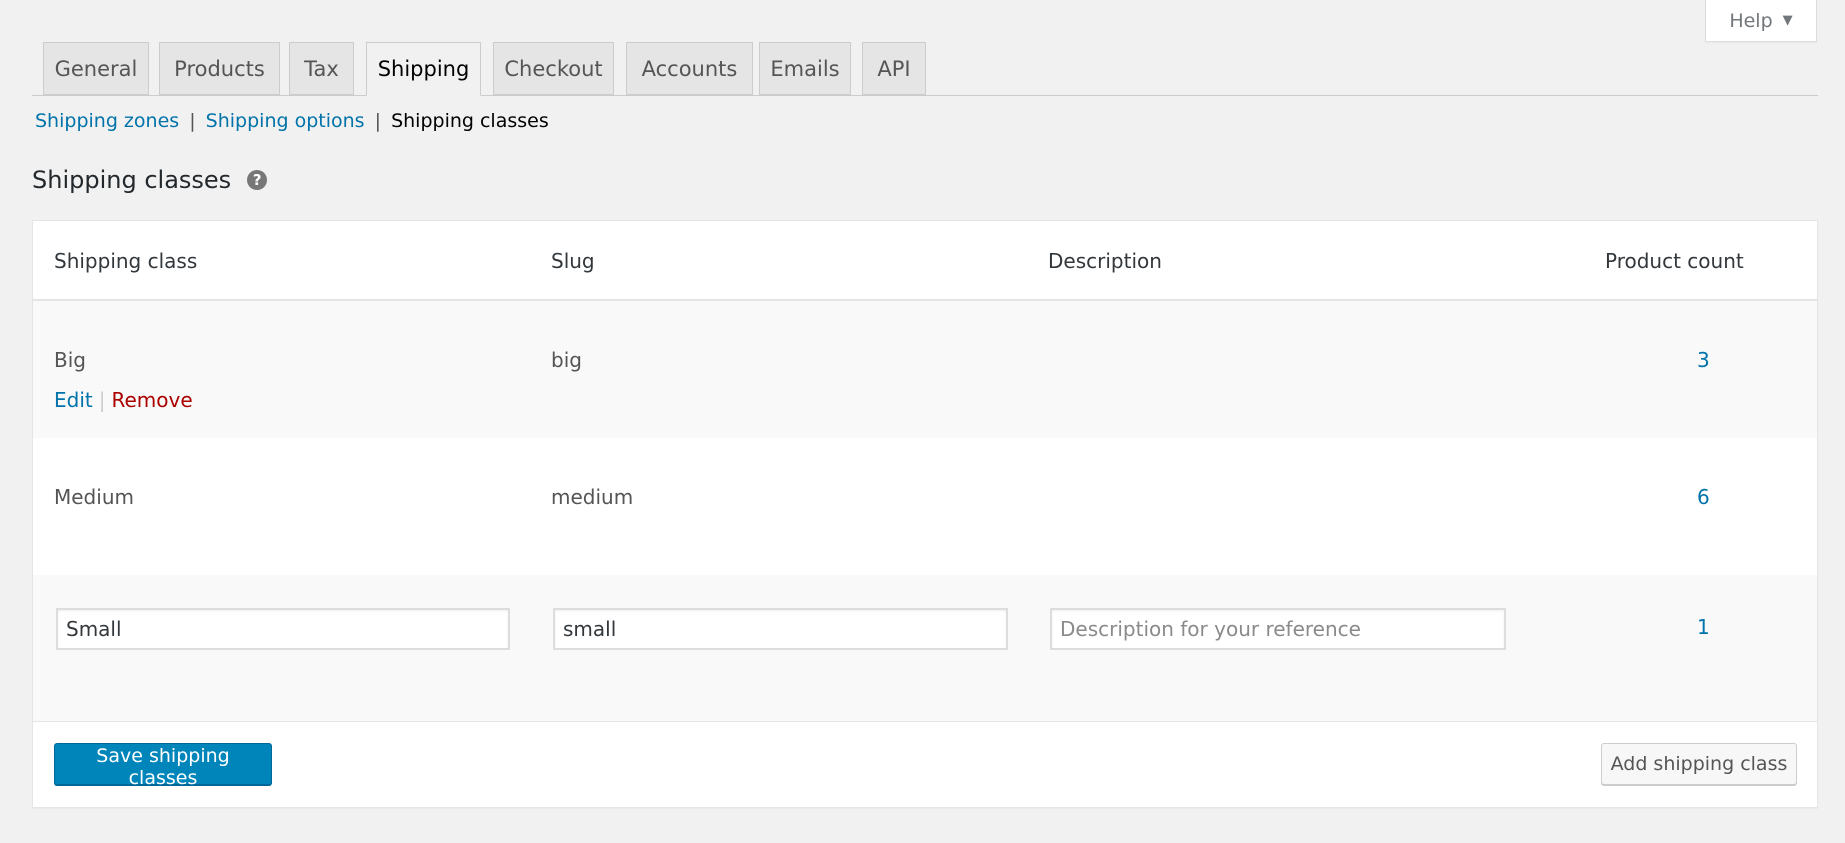 This screenshot has width=1845, height=843. What do you see at coordinates (163, 766) in the screenshot?
I see `save-shipping-classes-button: Save shipping classes` at bounding box center [163, 766].